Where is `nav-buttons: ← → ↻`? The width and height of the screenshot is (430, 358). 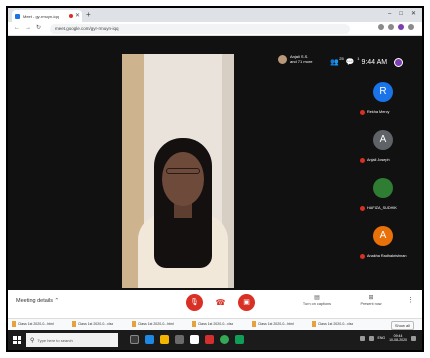
nav-buttons: ← → ↻ is located at coordinates (27, 28).